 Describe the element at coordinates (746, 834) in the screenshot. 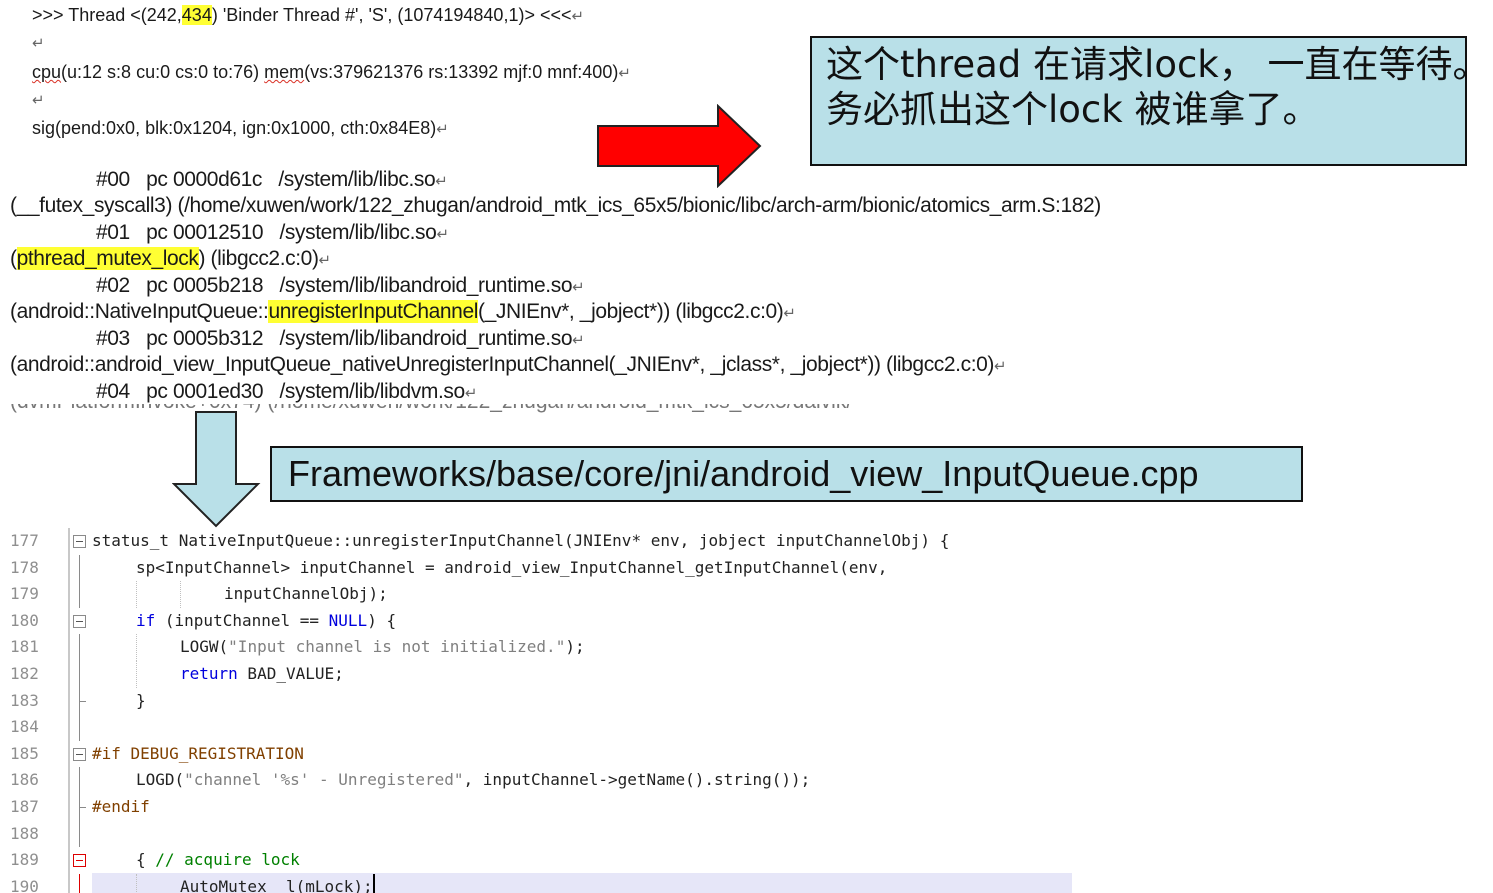

I see `code-line-188: 188` at that location.